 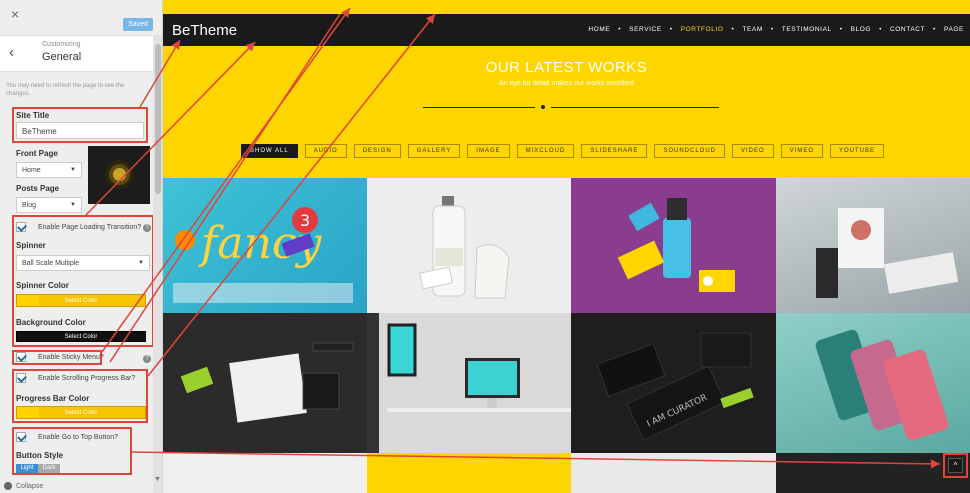 What do you see at coordinates (49, 468) in the screenshot?
I see `button-style-dark: Dark` at bounding box center [49, 468].